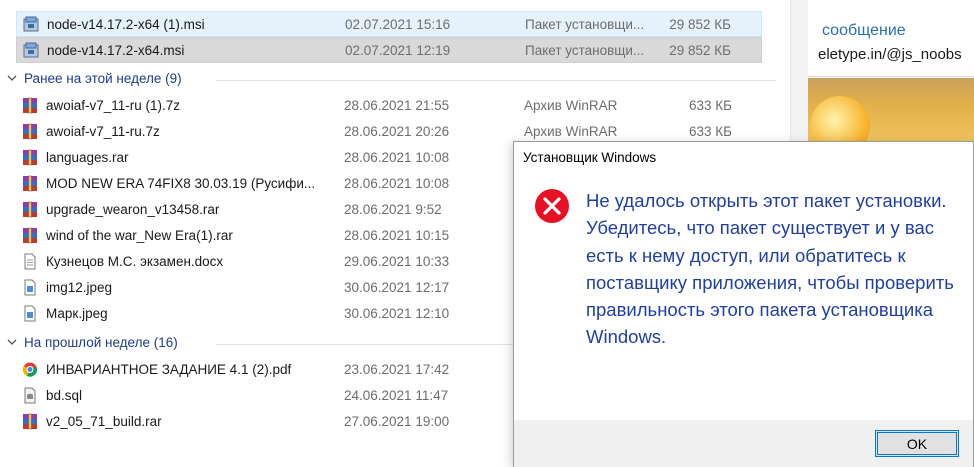  What do you see at coordinates (103, 131) in the screenshot?
I see `file-name: awoiaf-v7_11-ru.7z` at bounding box center [103, 131].